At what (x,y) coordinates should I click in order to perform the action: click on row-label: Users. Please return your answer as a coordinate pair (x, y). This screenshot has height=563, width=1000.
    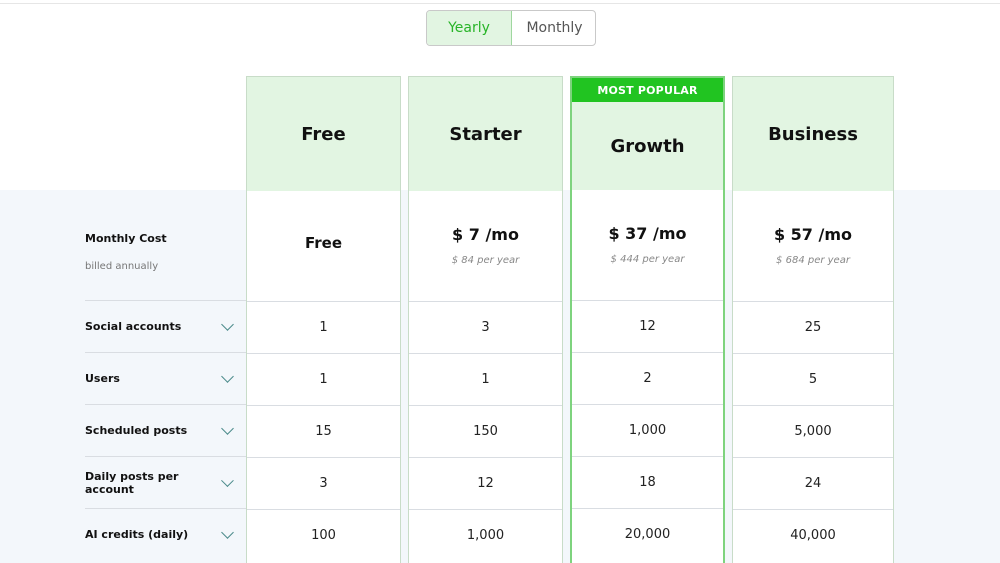
    Looking at the image, I should click on (102, 378).